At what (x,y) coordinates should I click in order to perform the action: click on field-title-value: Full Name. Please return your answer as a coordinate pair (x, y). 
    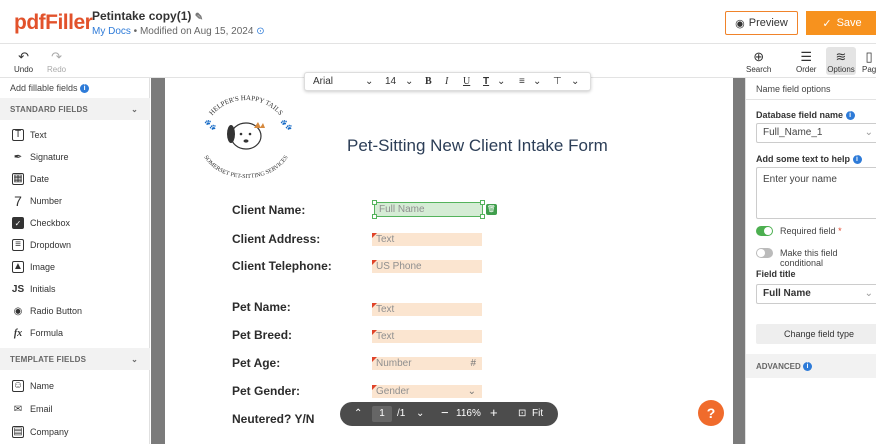
    Looking at the image, I should click on (787, 293).